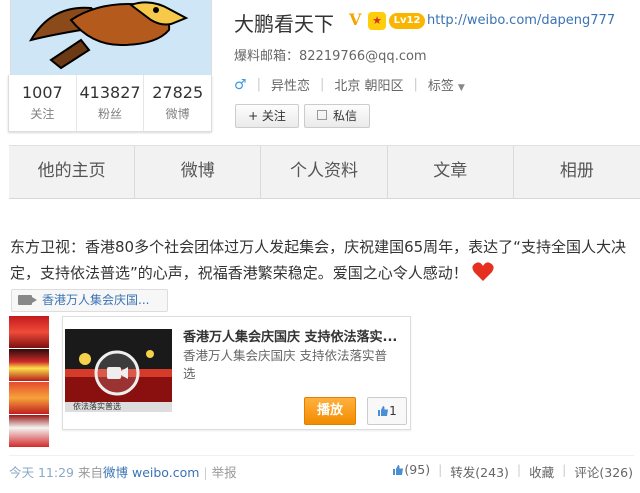 This screenshot has width=640, height=493. Describe the element at coordinates (330, 411) in the screenshot. I see `play-button: 播放` at that location.